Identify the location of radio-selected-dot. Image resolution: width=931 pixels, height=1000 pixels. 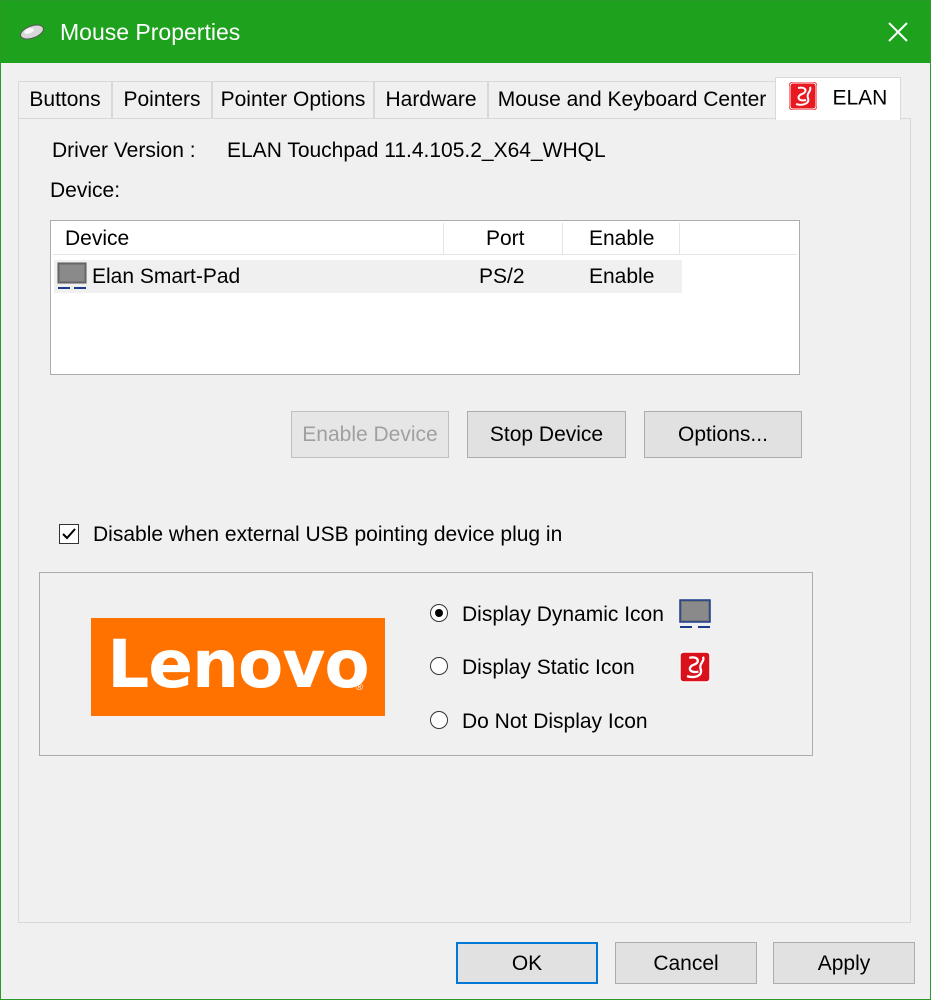
(439, 613).